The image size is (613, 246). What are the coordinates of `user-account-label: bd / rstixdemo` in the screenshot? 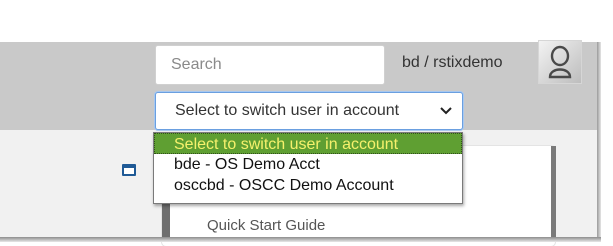 It's located at (452, 63).